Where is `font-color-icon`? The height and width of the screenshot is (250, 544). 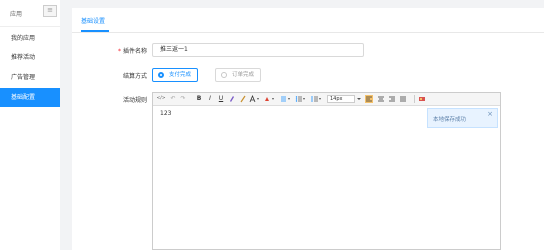 font-color-icon is located at coordinates (255, 98).